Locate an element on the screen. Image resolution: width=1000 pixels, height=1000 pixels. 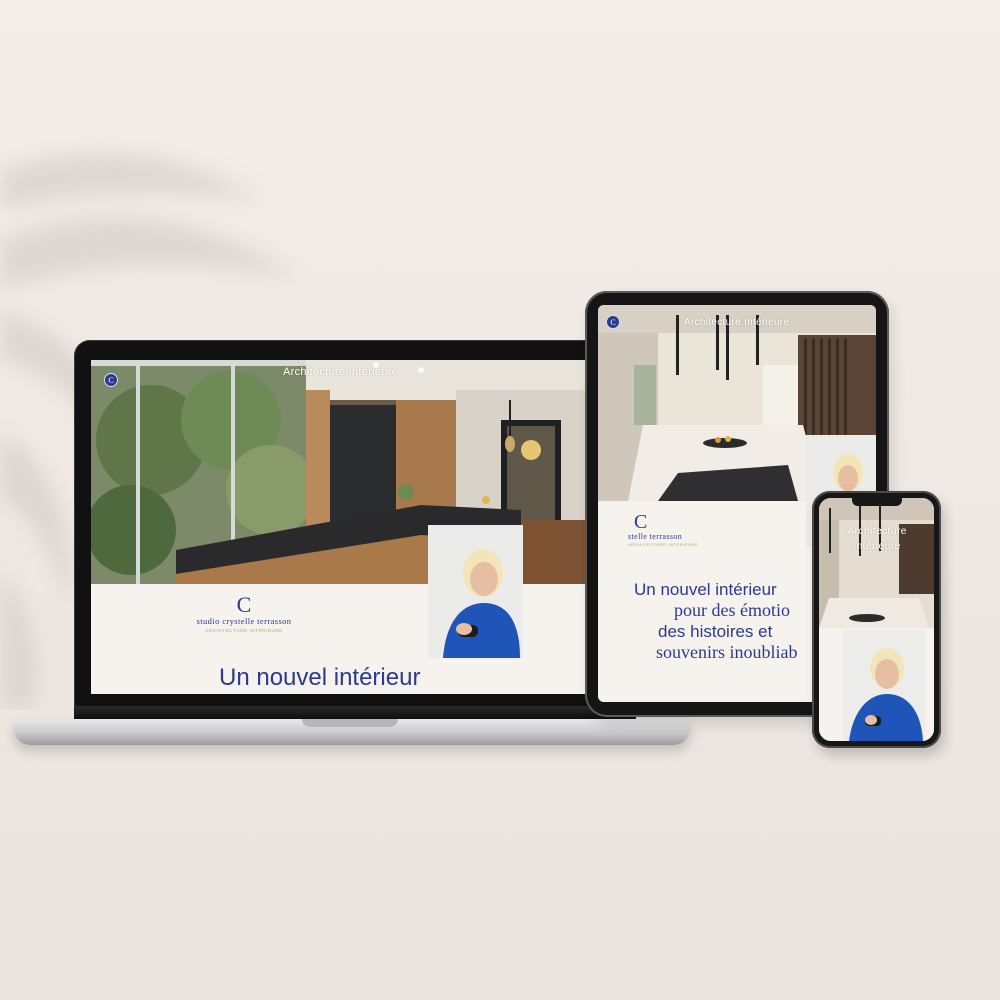
hero-kitchen-photo is located at coordinates (355, 472).